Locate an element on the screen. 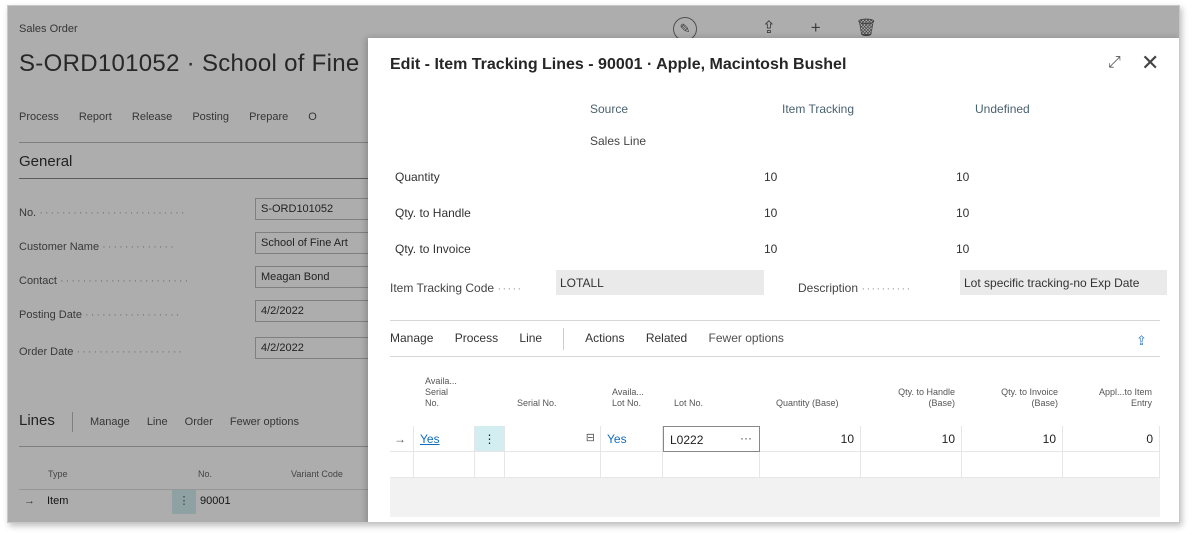 Image resolution: width=1193 pixels, height=535 pixels. action-related: Related is located at coordinates (666, 338).